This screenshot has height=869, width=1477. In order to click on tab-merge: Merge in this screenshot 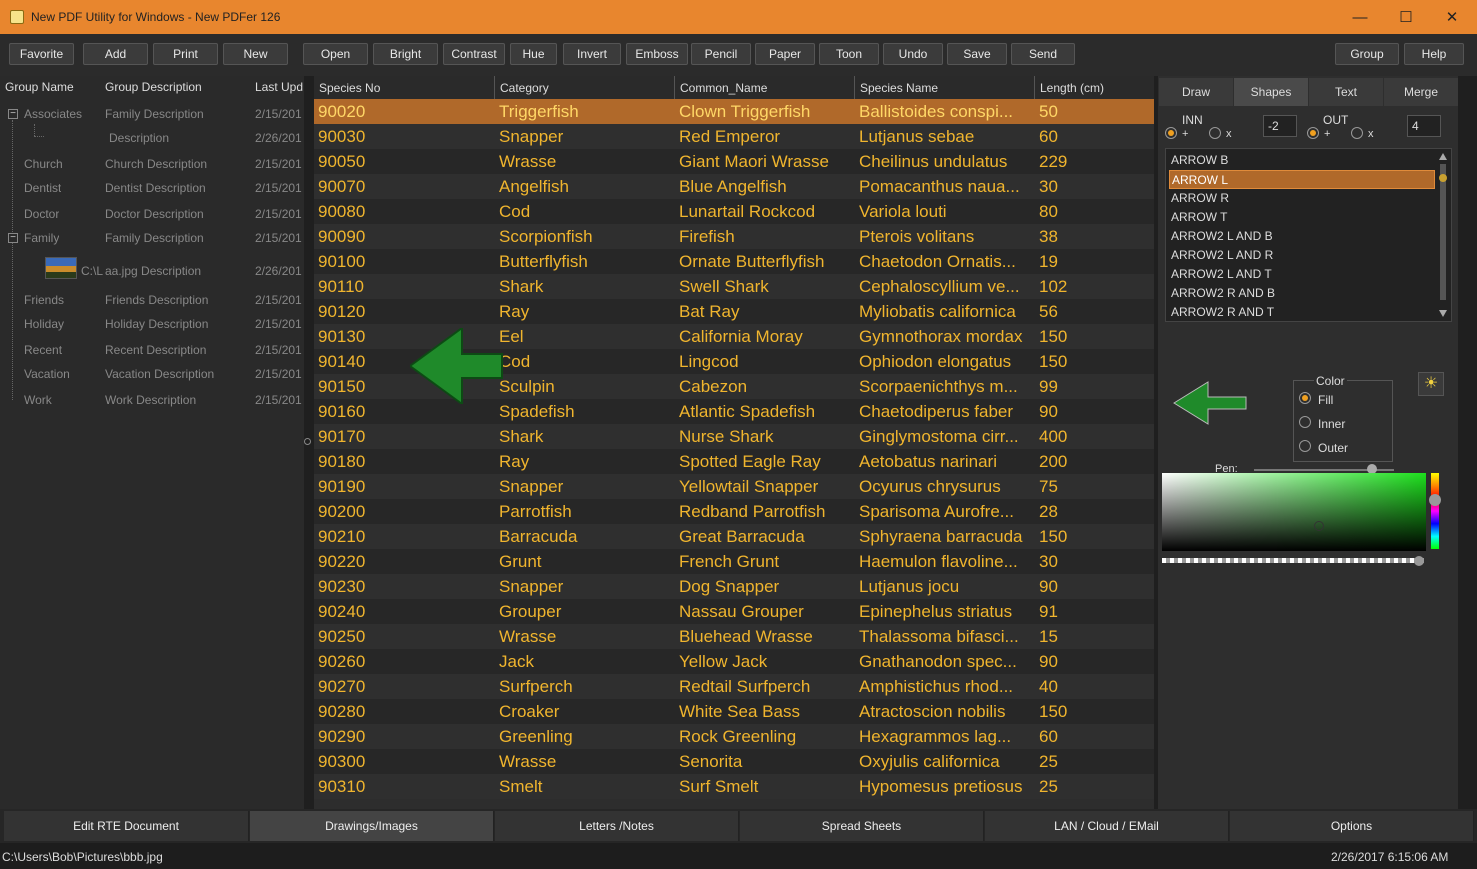, I will do `click(1421, 92)`.